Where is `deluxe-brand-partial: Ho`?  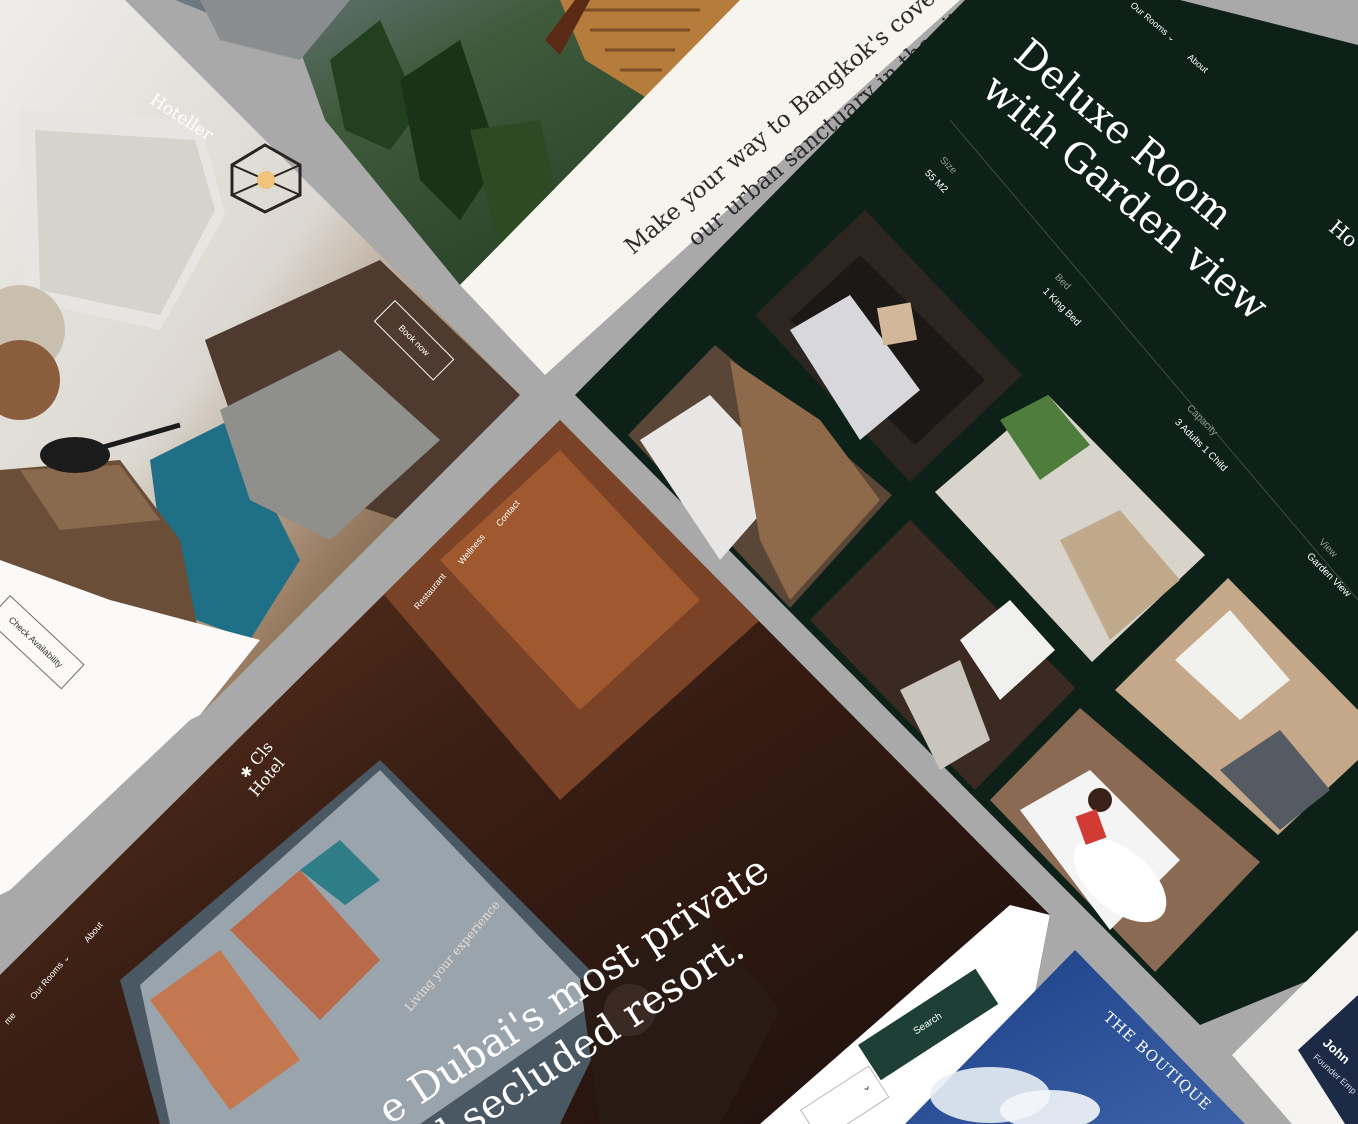
deluxe-brand-partial: Ho is located at coordinates (1341, 234).